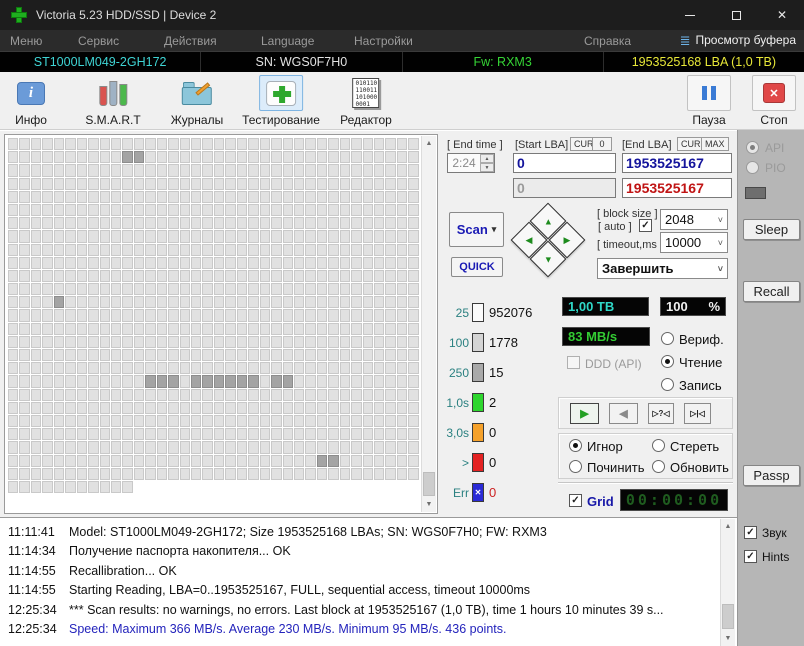  Describe the element at coordinates (677, 163) in the screenshot. I see `end-lba-input: 1953525167` at that location.